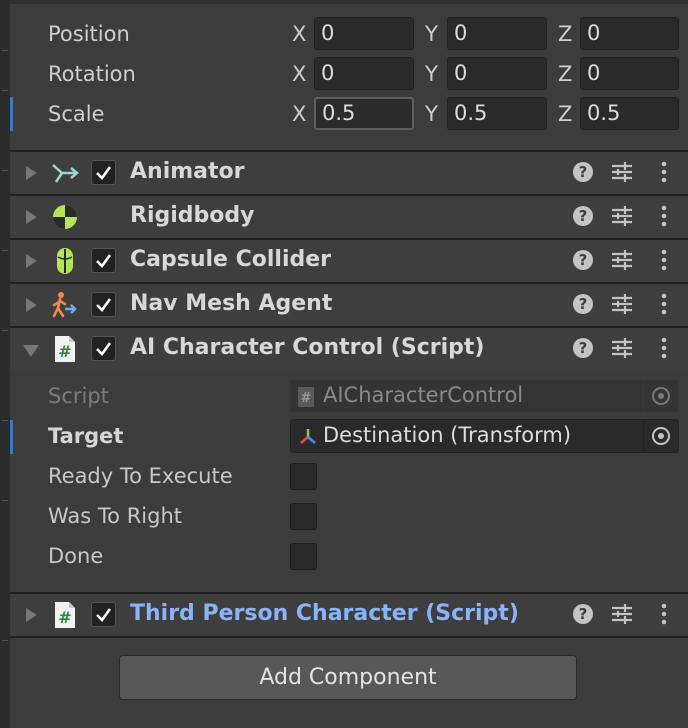 This screenshot has width=688, height=728. I want to click on script-object-field: # AICharacterControl, so click(484, 396).